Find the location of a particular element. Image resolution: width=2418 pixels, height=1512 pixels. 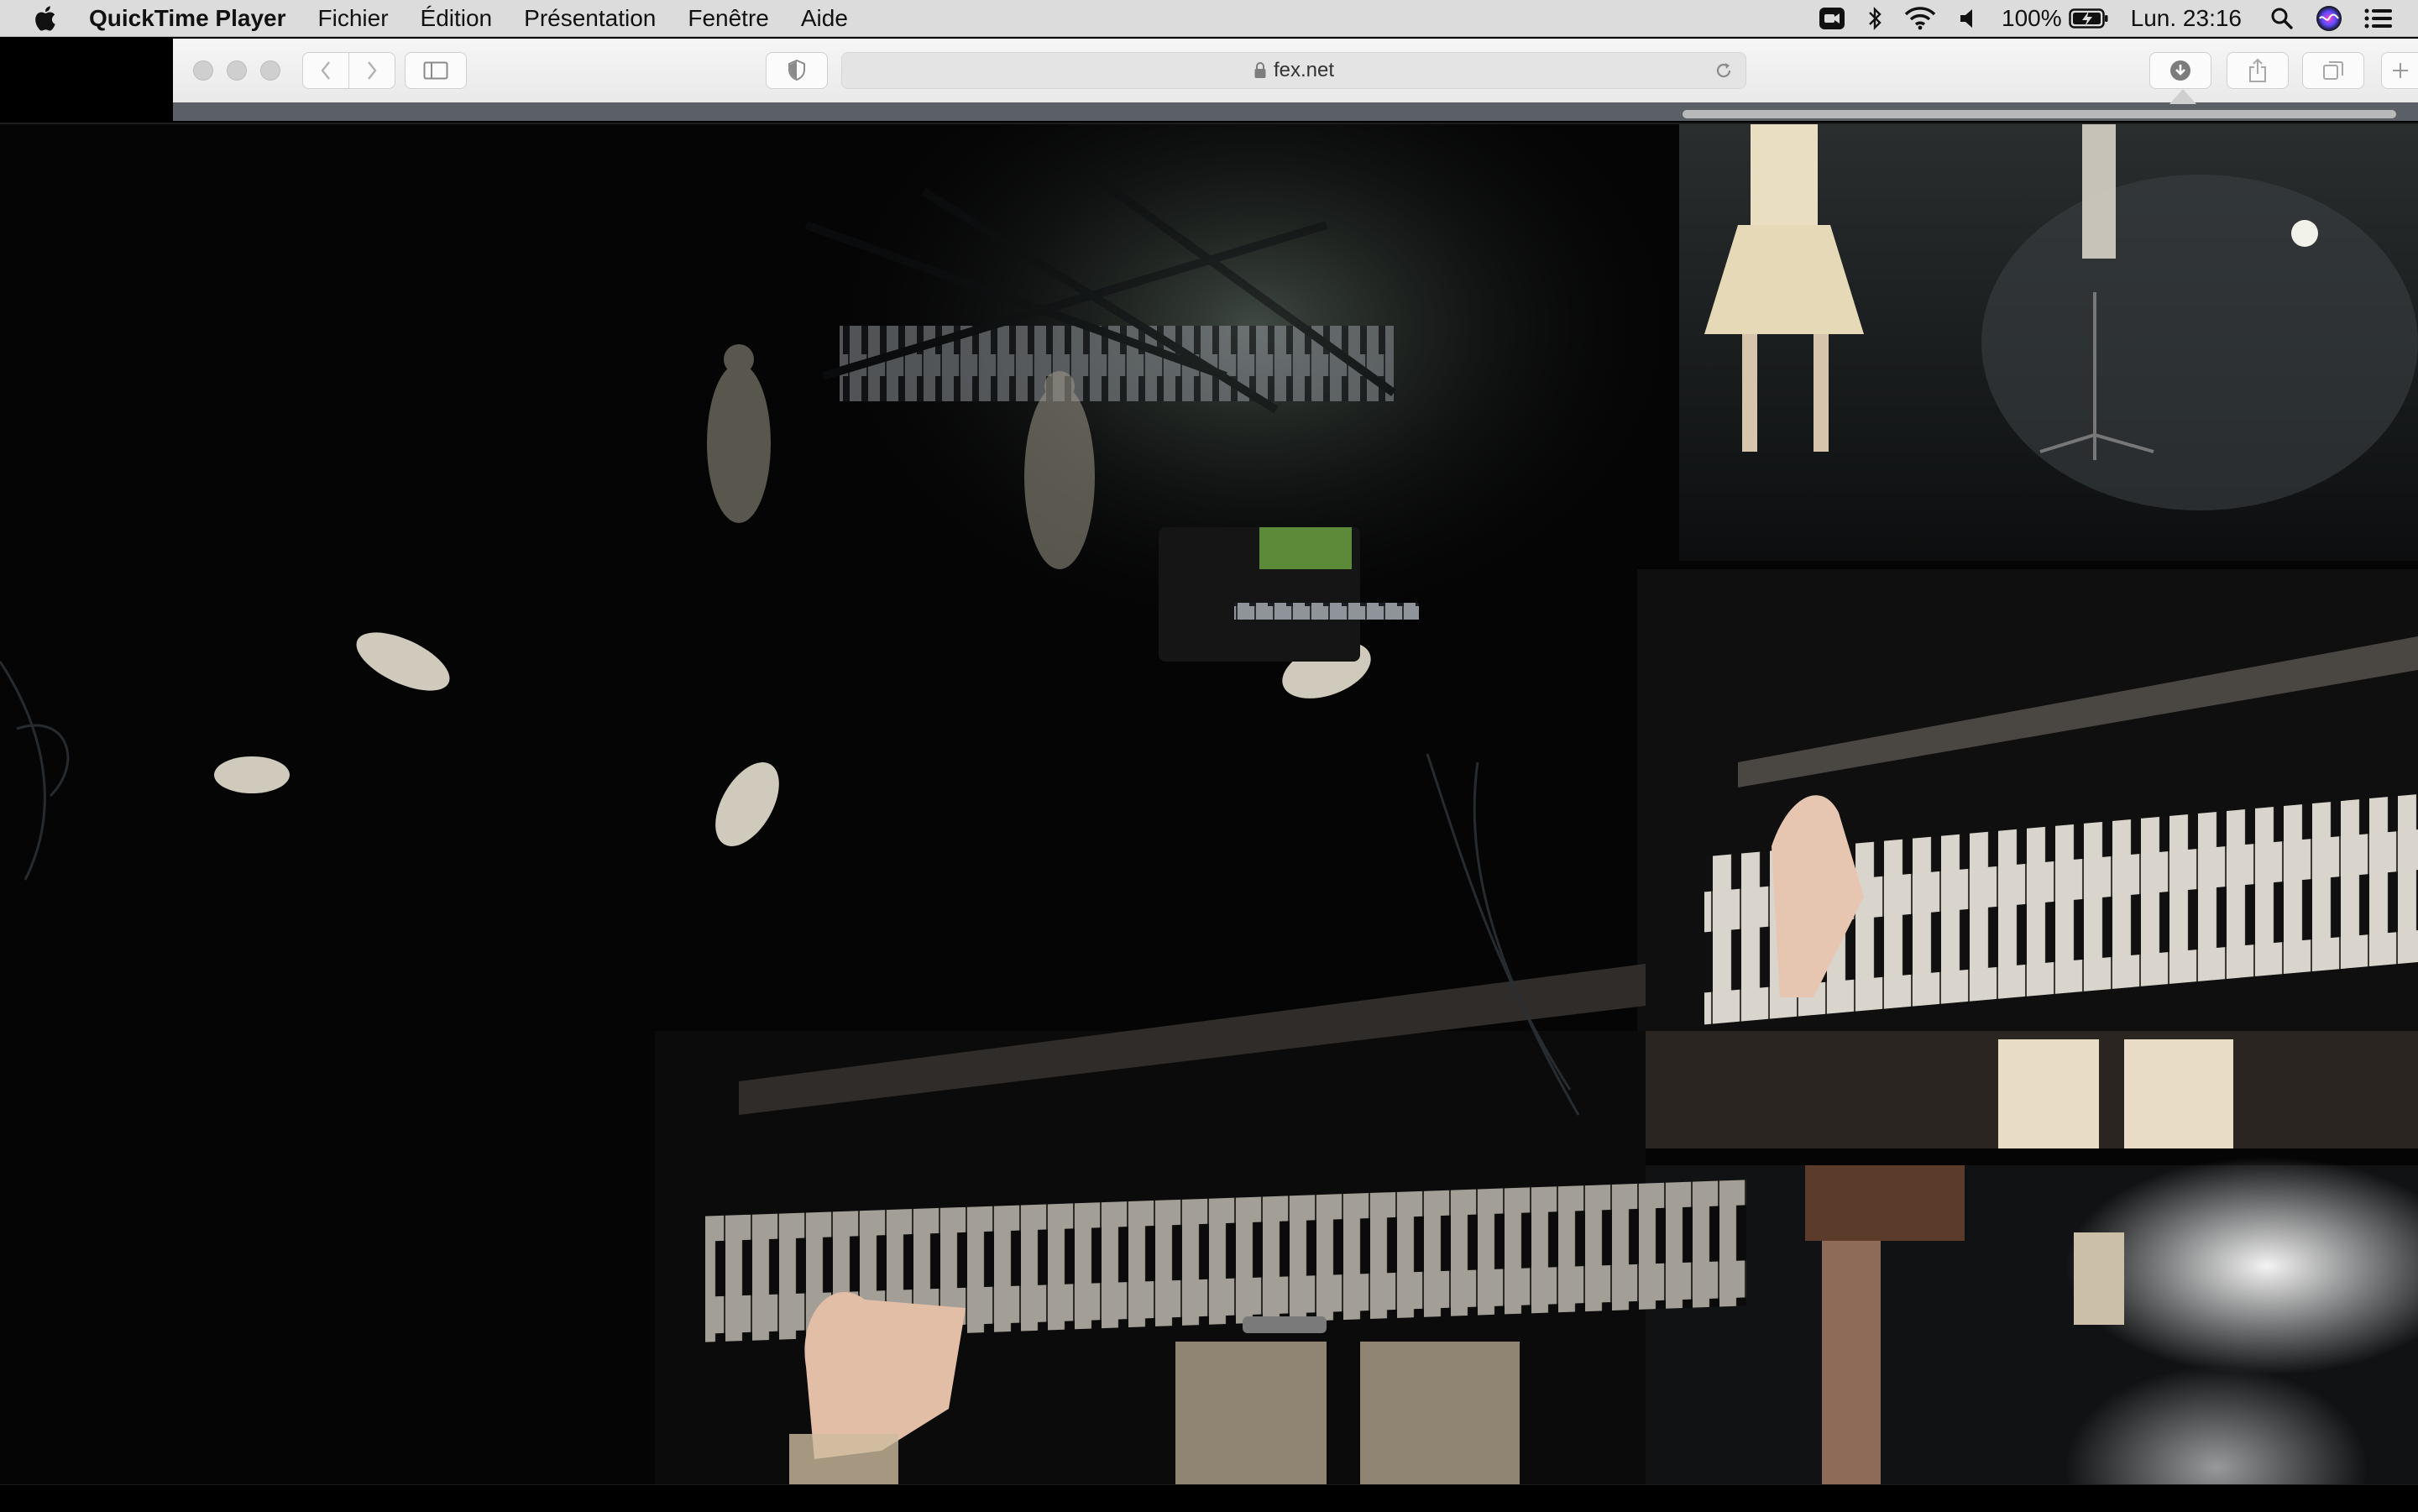

menu-edition: Édition is located at coordinates (457, 18).